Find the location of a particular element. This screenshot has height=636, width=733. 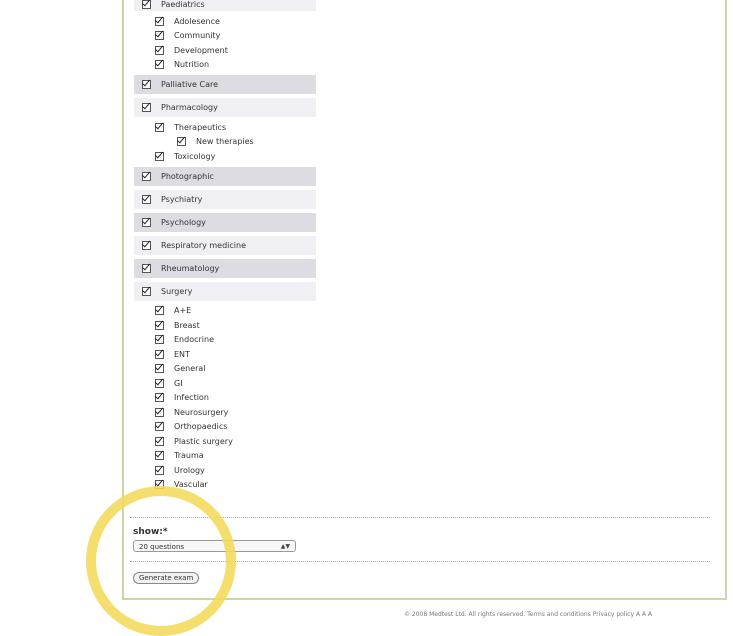

category-label: Palliative Care is located at coordinates (190, 84).